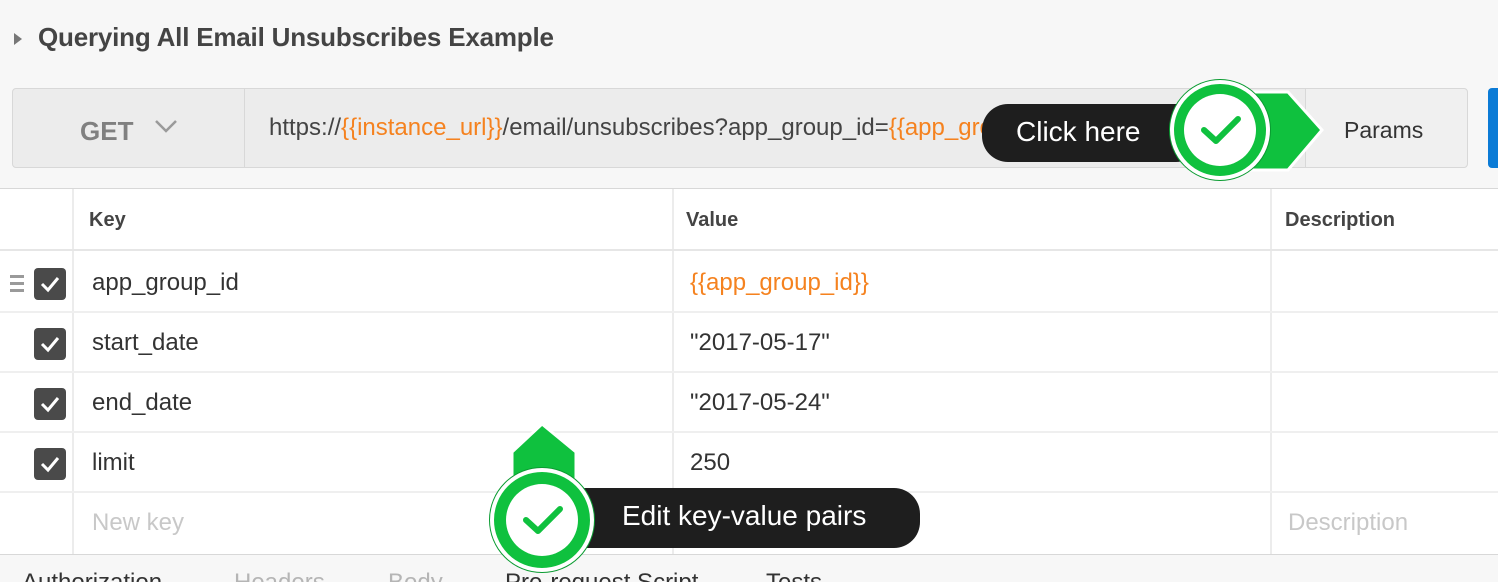  I want to click on chevron-down-icon, so click(166, 126).